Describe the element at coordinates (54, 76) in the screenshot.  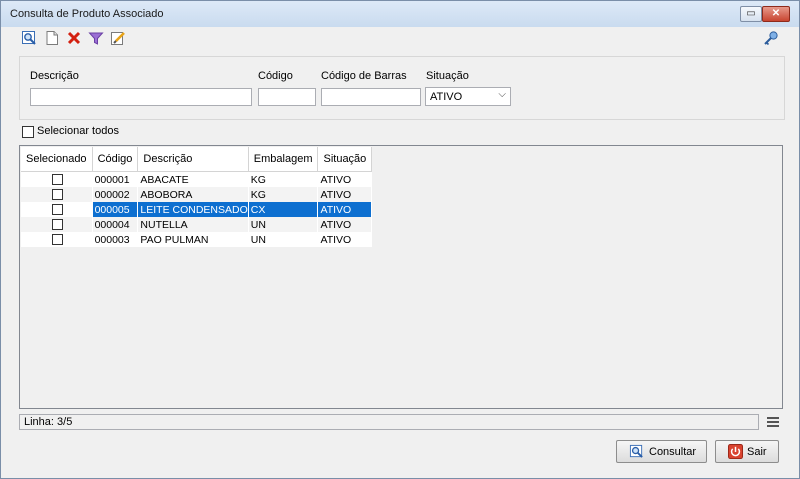
I see `descricao-label: Descrição` at that location.